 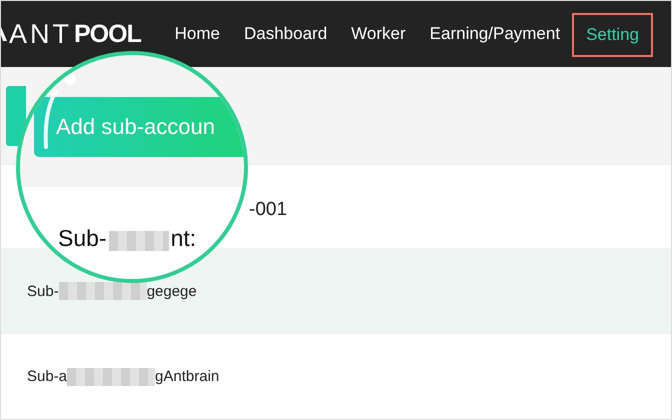 I want to click on account-name-text: -001, so click(x=268, y=210).